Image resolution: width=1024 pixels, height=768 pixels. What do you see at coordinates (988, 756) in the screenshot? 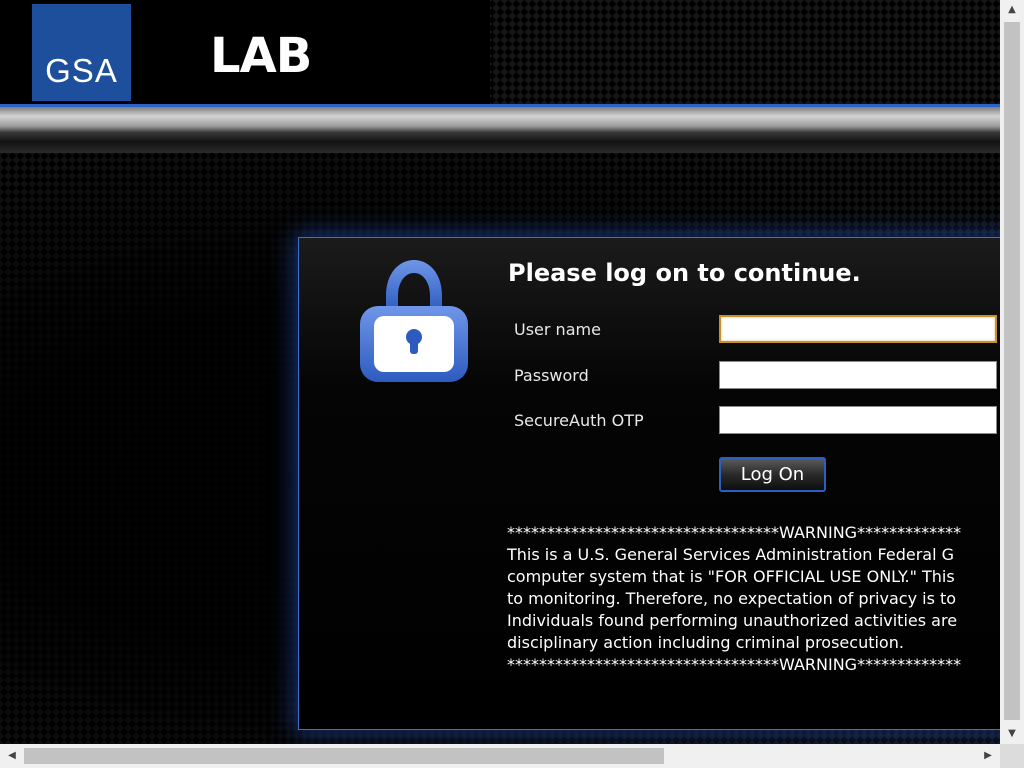
I see `scroll-right-arrow-icon: ▶` at bounding box center [988, 756].